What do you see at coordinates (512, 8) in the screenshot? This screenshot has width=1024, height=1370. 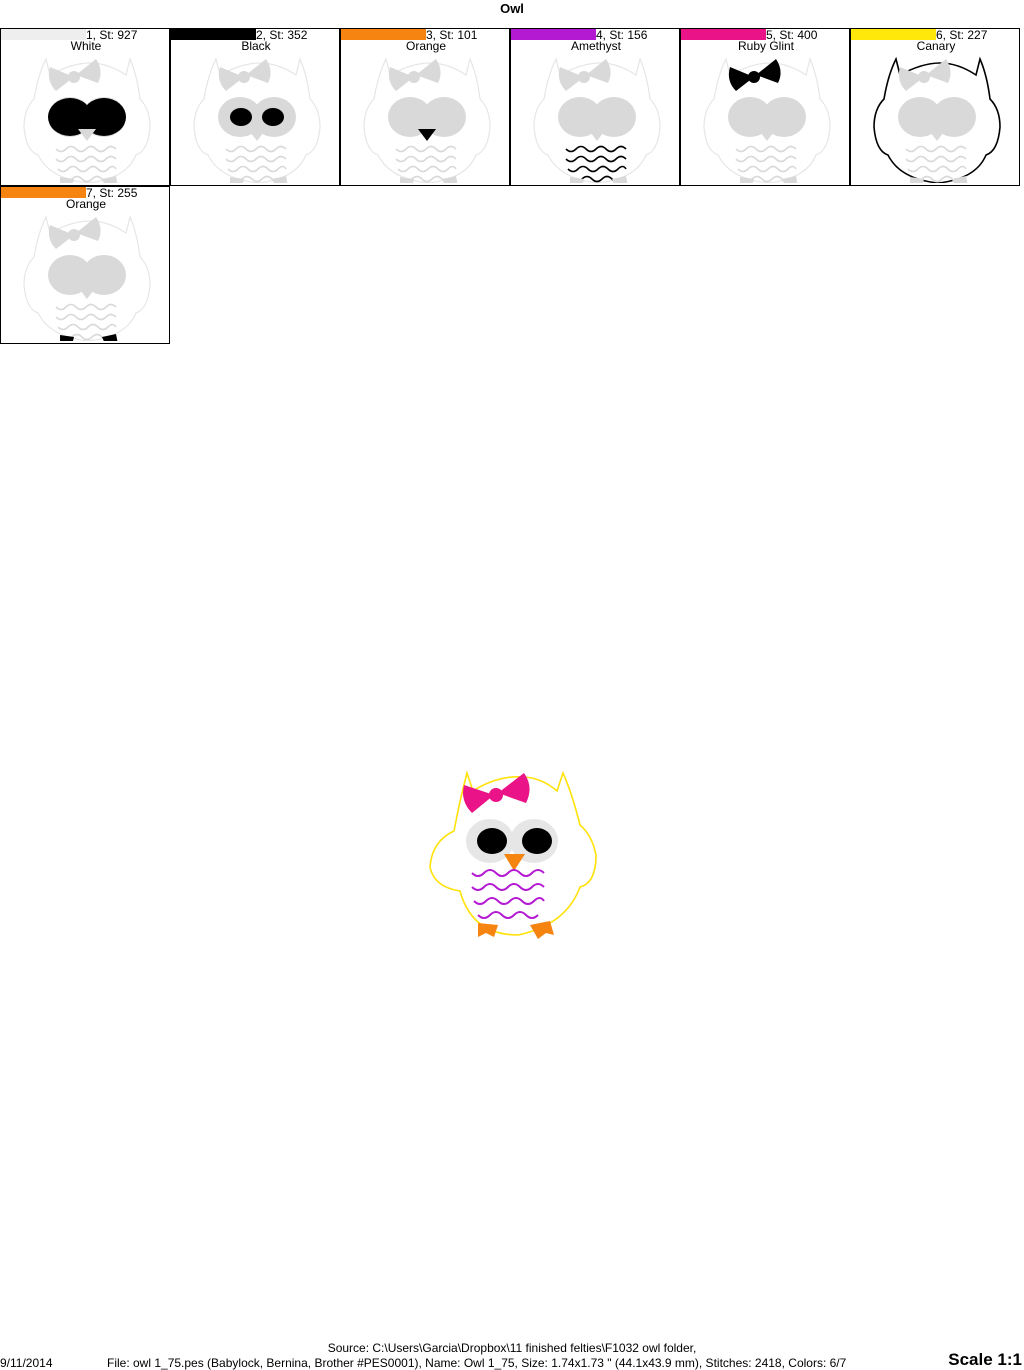 I see `page-title: Owl` at bounding box center [512, 8].